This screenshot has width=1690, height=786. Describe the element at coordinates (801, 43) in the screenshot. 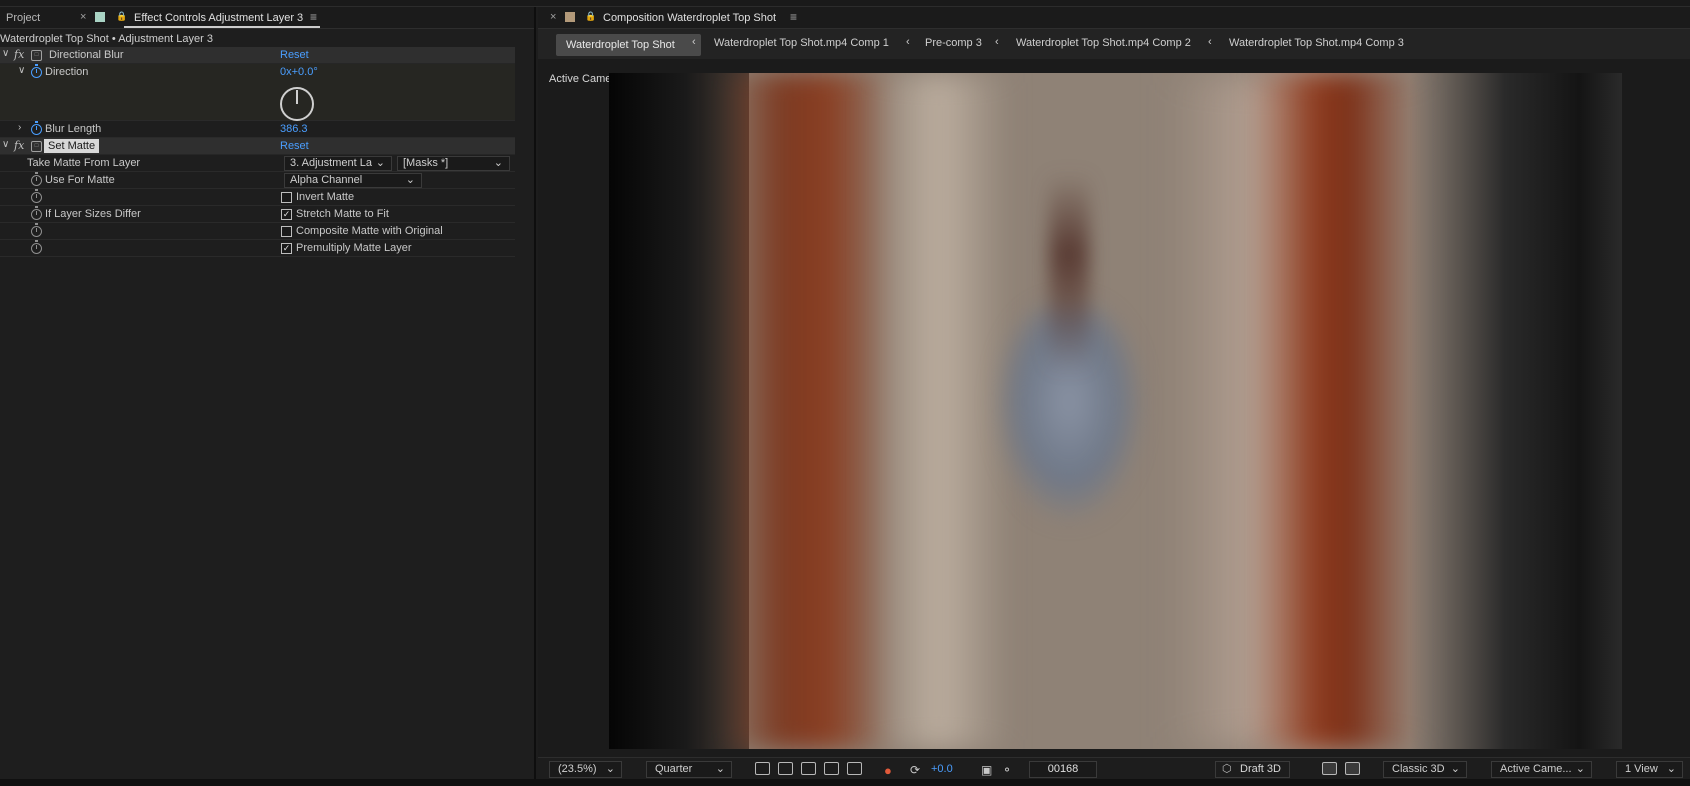

I see `breadcrumb-item: Waterdroplet Top Shot.mp4 Comp 1` at that location.